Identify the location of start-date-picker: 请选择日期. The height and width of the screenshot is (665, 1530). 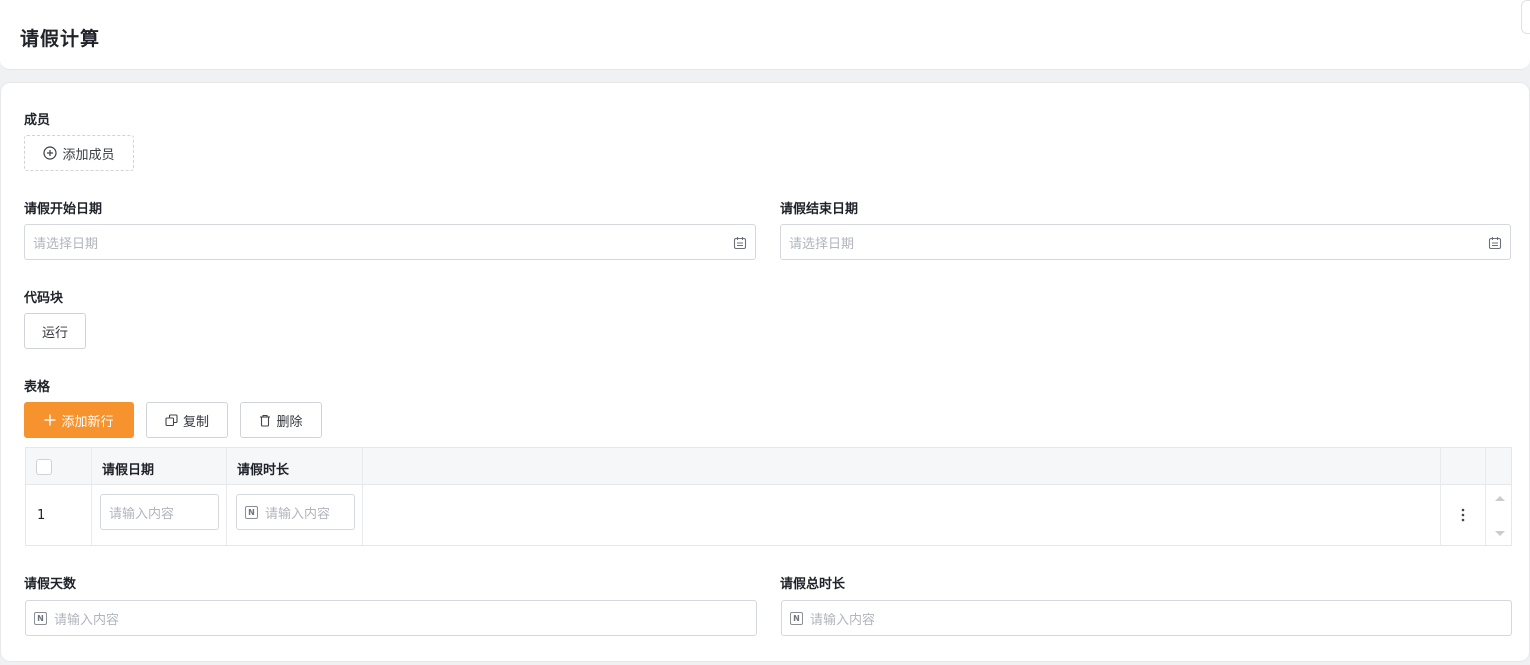
(390, 242).